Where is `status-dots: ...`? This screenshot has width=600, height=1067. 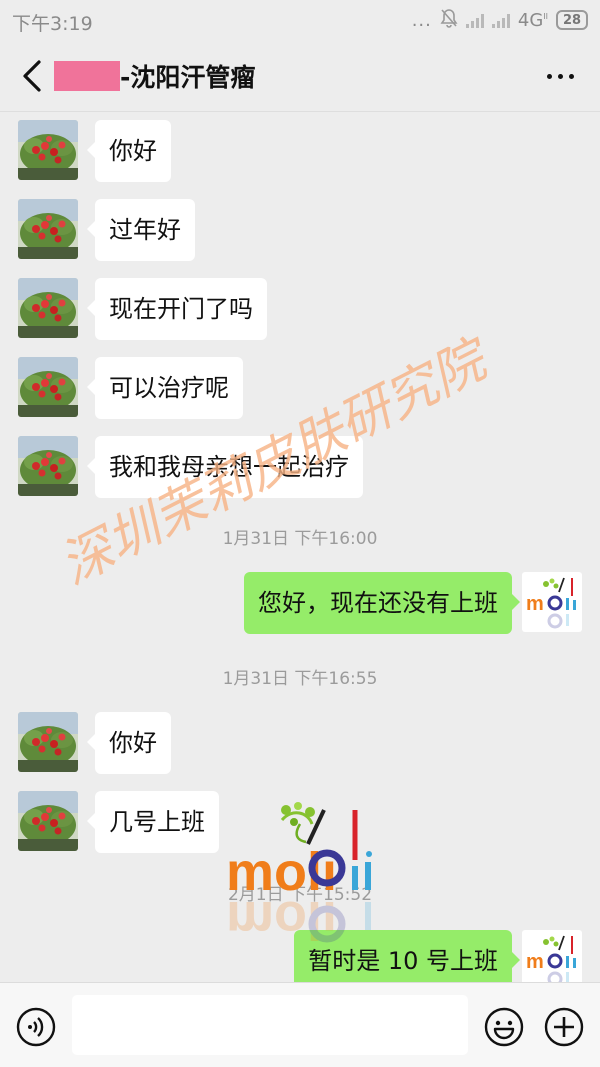
status-dots: ... is located at coordinates (421, 20).